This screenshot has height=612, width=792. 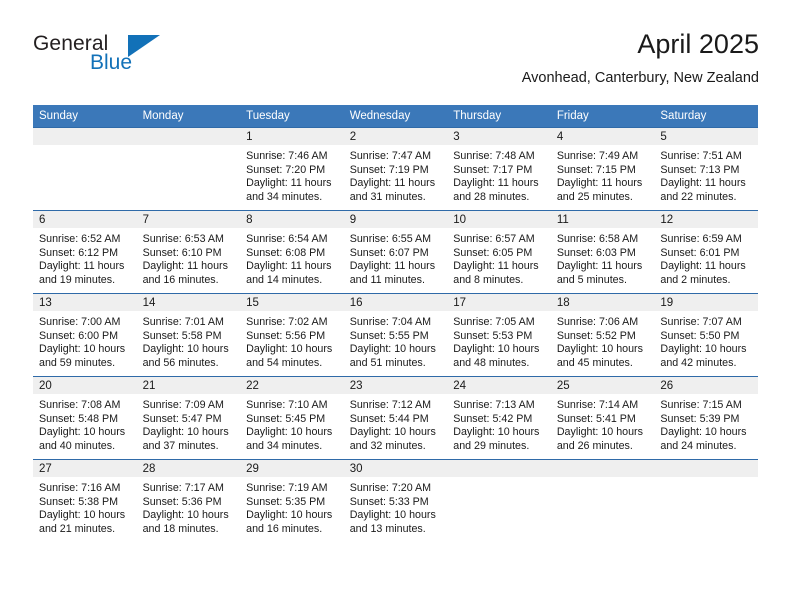 I want to click on sunrise-text: Sunrise: 6:53 AM, so click(x=183, y=239).